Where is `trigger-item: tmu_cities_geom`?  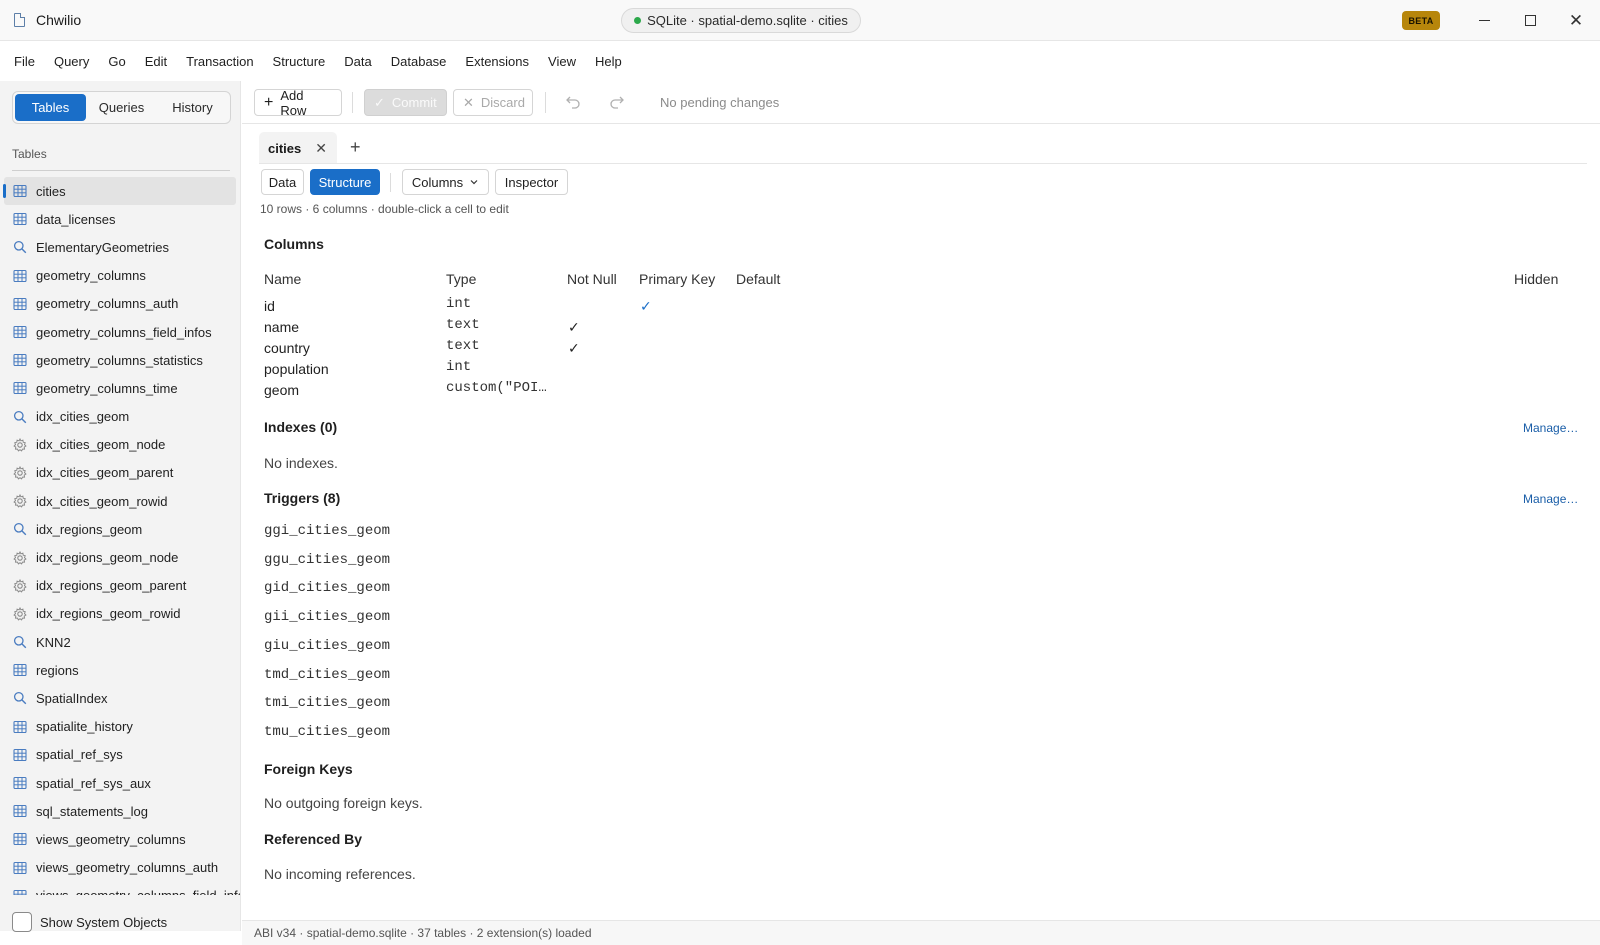
trigger-item: tmu_cities_geom is located at coordinates (327, 732).